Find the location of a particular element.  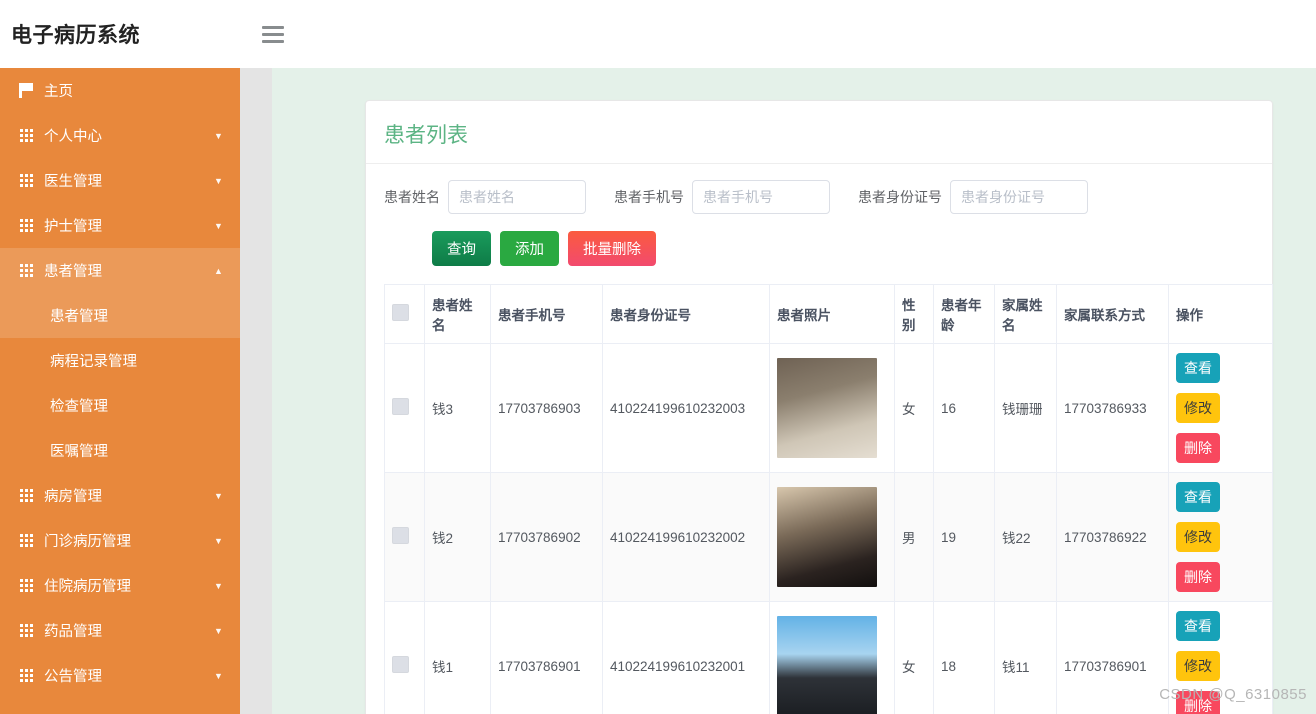

sidebar-item-label: 护士管理 is located at coordinates (73, 227).